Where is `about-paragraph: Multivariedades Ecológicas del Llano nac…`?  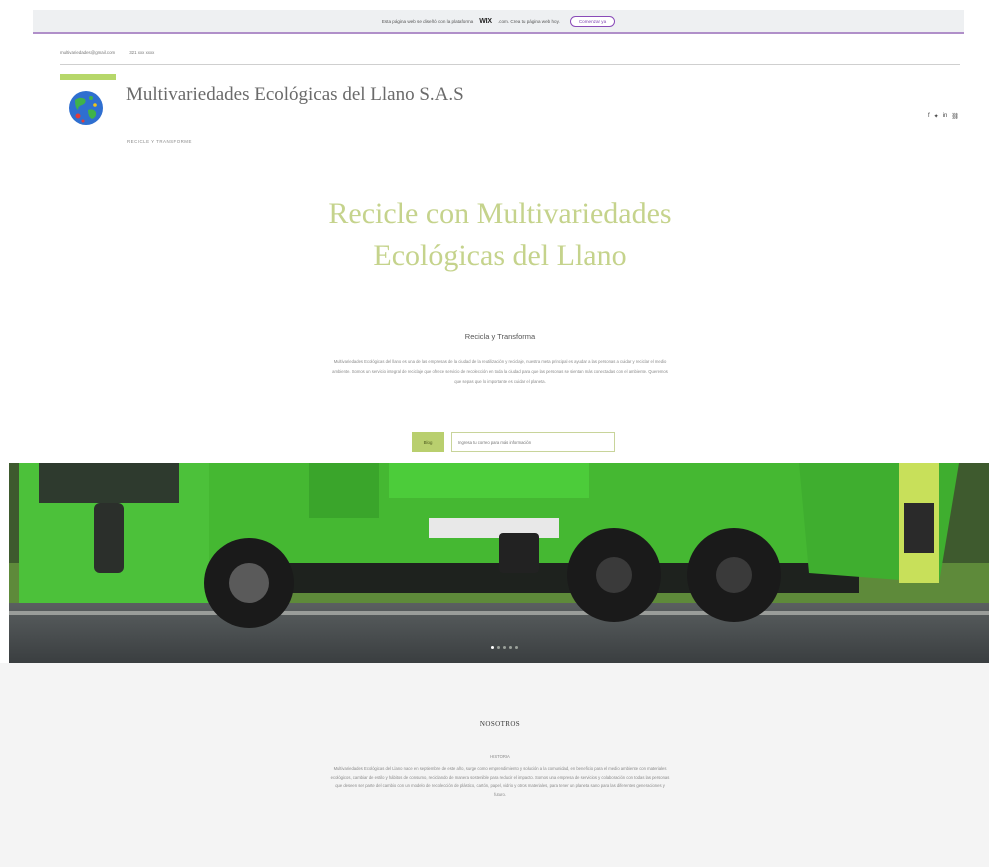 about-paragraph: Multivariedades Ecológicas del Llano nac… is located at coordinates (500, 781).